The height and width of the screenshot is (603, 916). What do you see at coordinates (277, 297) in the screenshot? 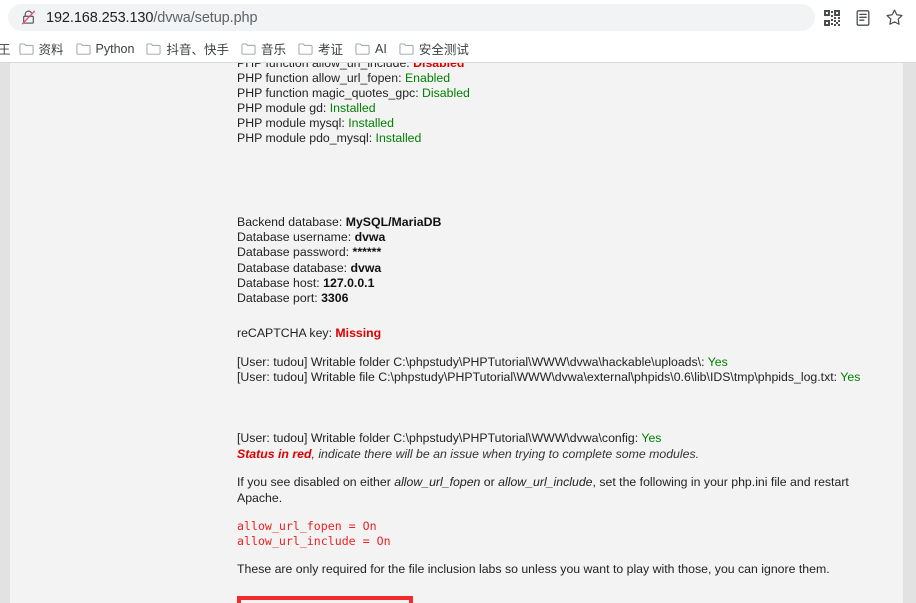
I see `db-label: Database port:` at bounding box center [277, 297].